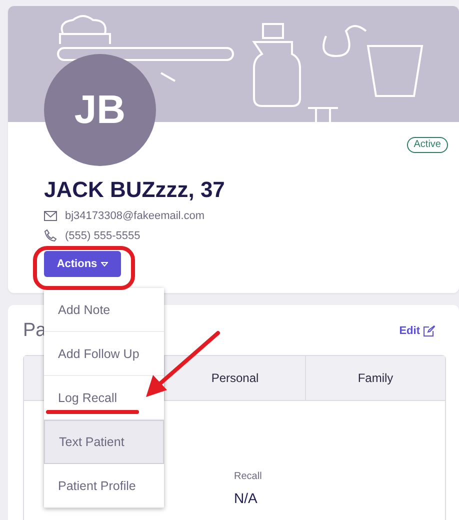  What do you see at coordinates (427, 145) in the screenshot?
I see `status-badge: Active` at bounding box center [427, 145].